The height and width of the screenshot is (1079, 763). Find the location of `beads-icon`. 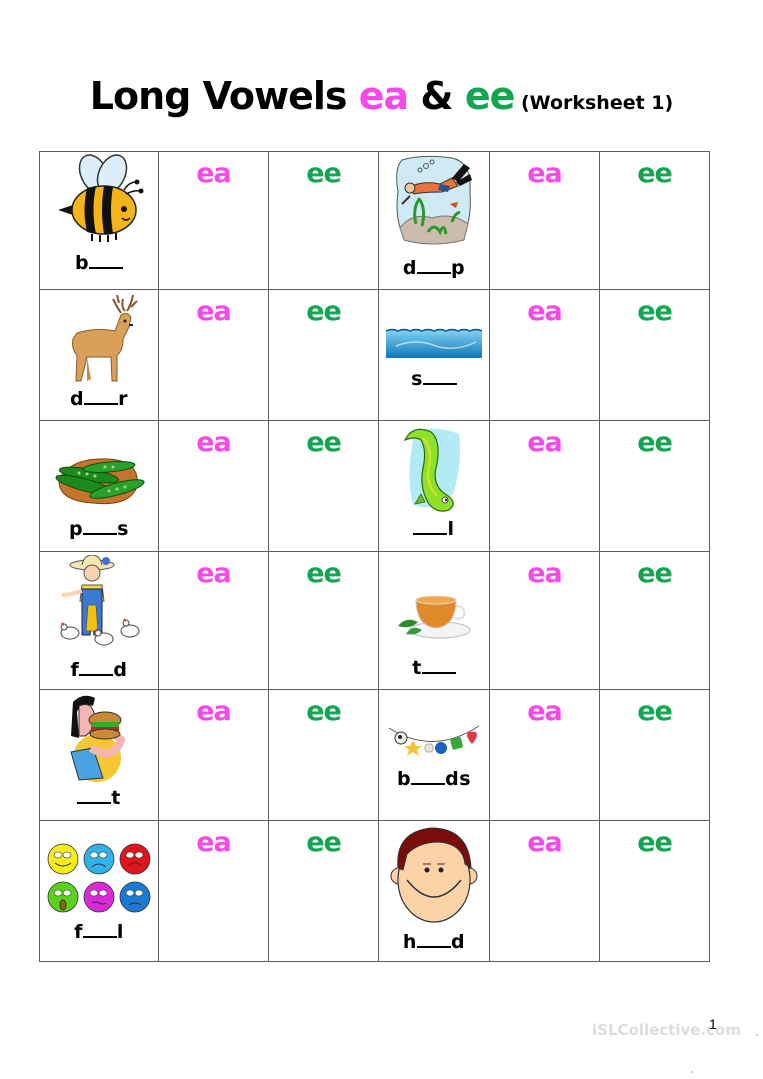

beads-icon is located at coordinates (434, 740).